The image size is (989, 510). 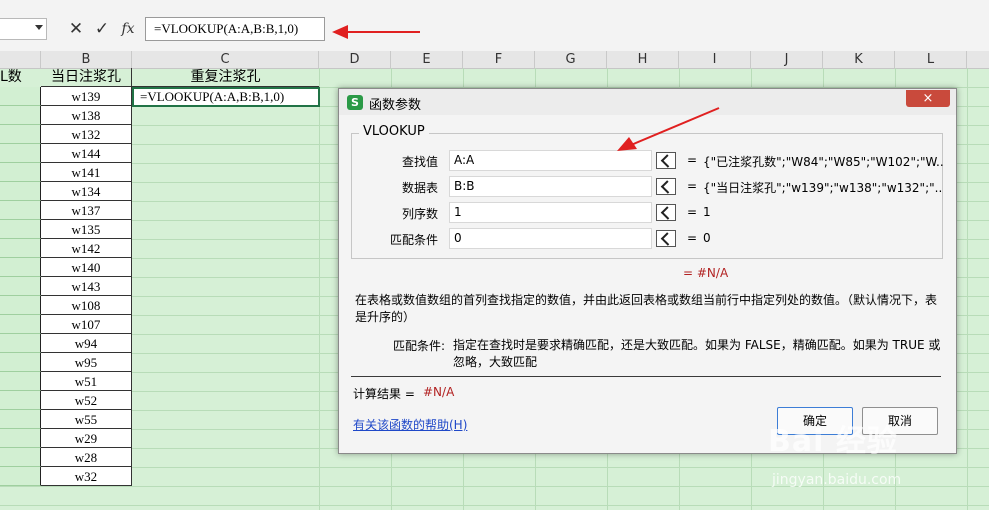 I want to click on column-header: I, so click(x=715, y=59).